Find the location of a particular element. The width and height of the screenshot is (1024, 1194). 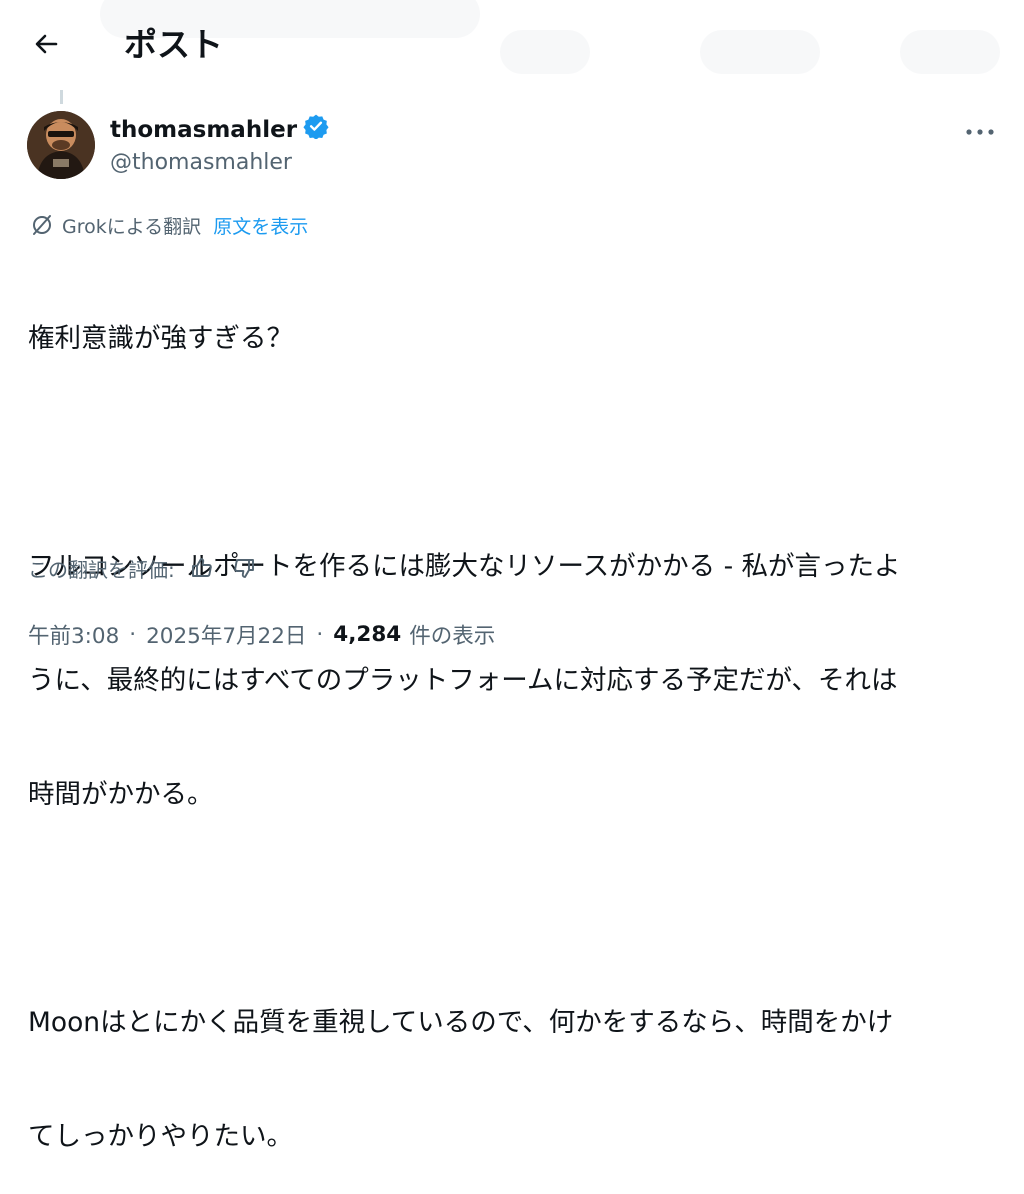

show-original-link: 原文を表示 is located at coordinates (260, 225).